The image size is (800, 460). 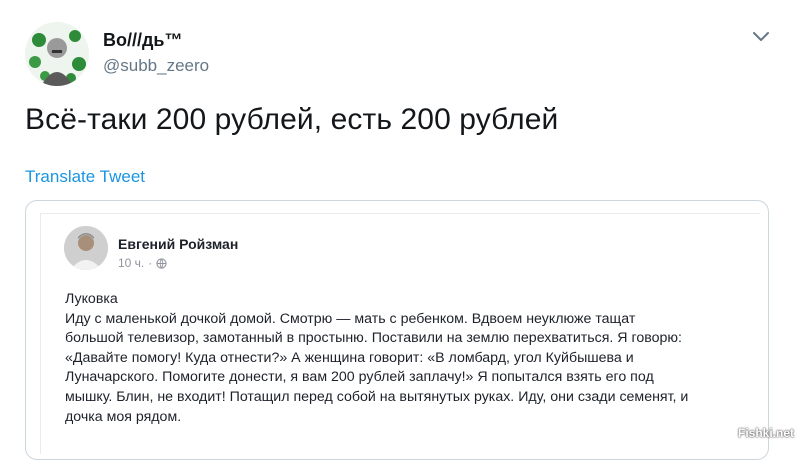 I want to click on quoted-author-avatar, so click(x=86, y=248).